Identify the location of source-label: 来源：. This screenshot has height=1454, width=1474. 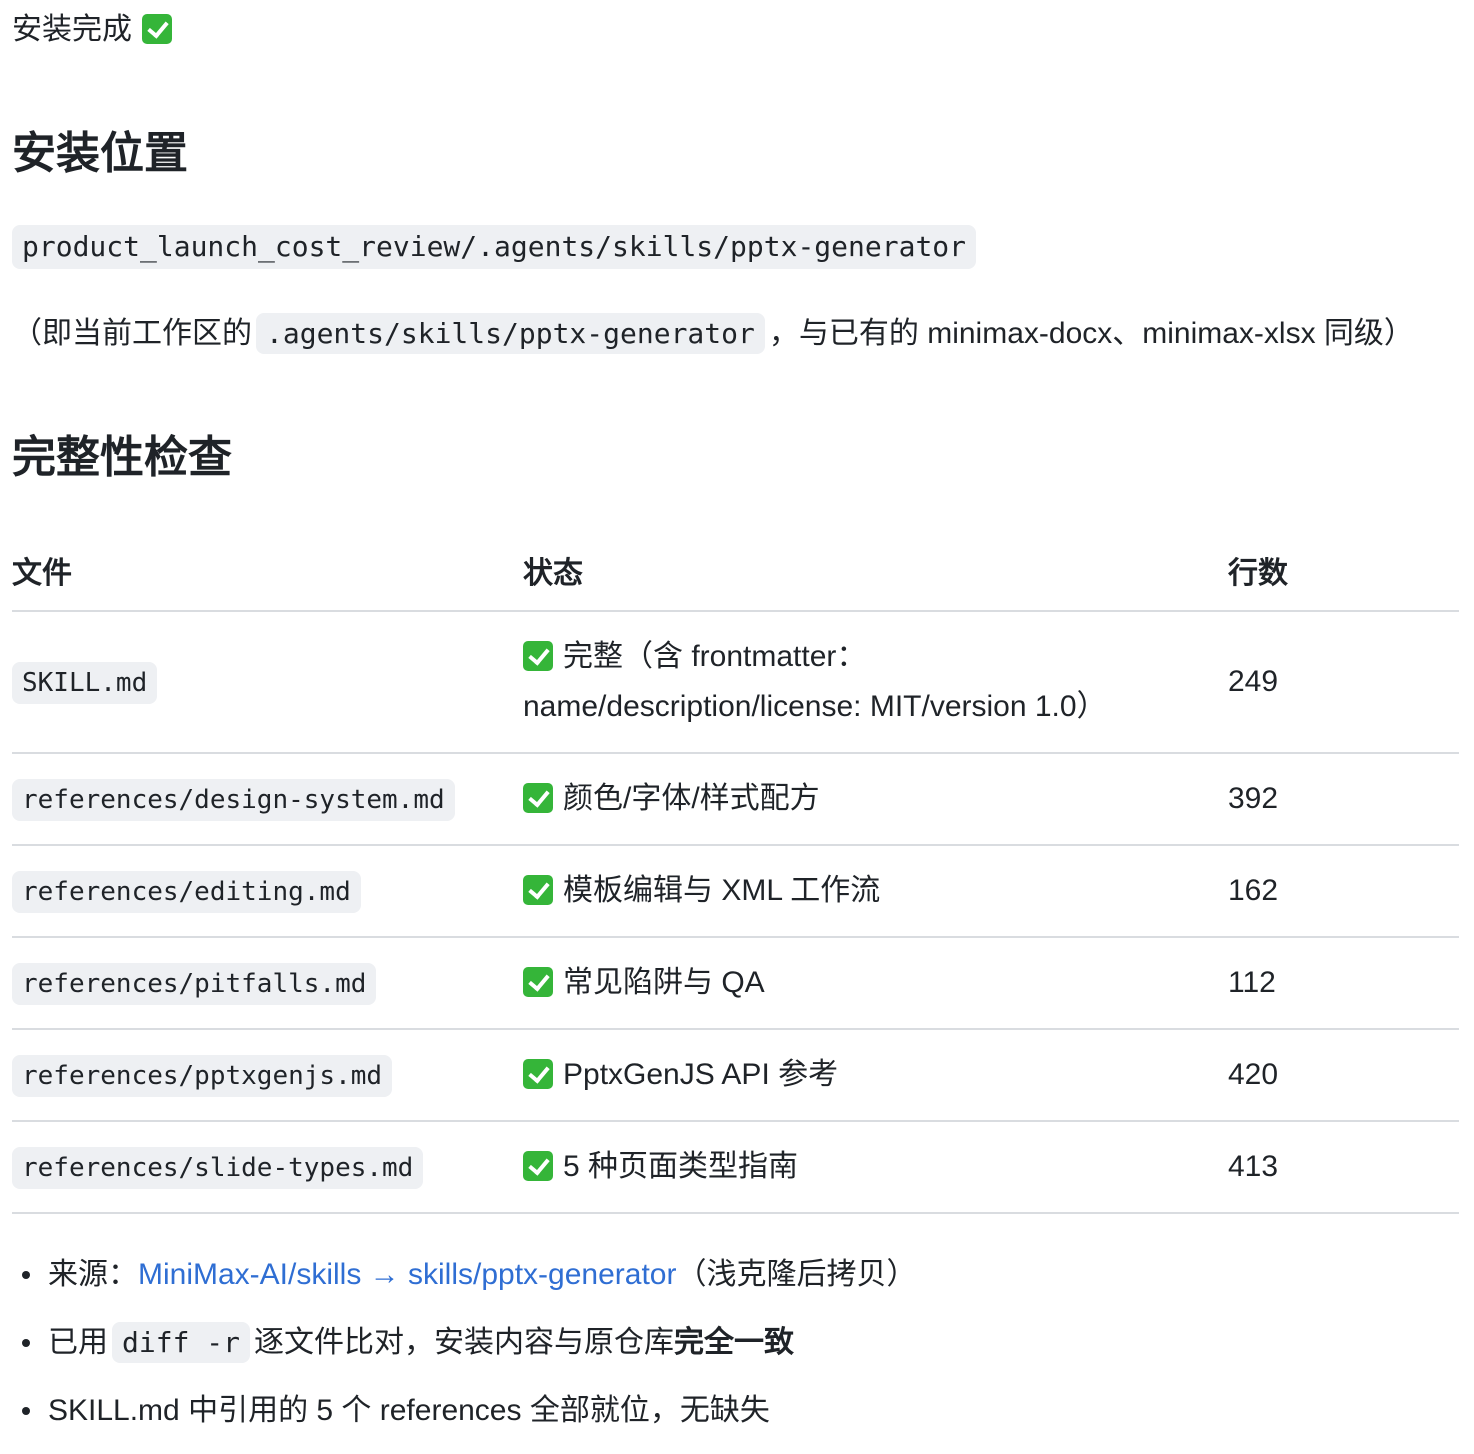
(93, 1274).